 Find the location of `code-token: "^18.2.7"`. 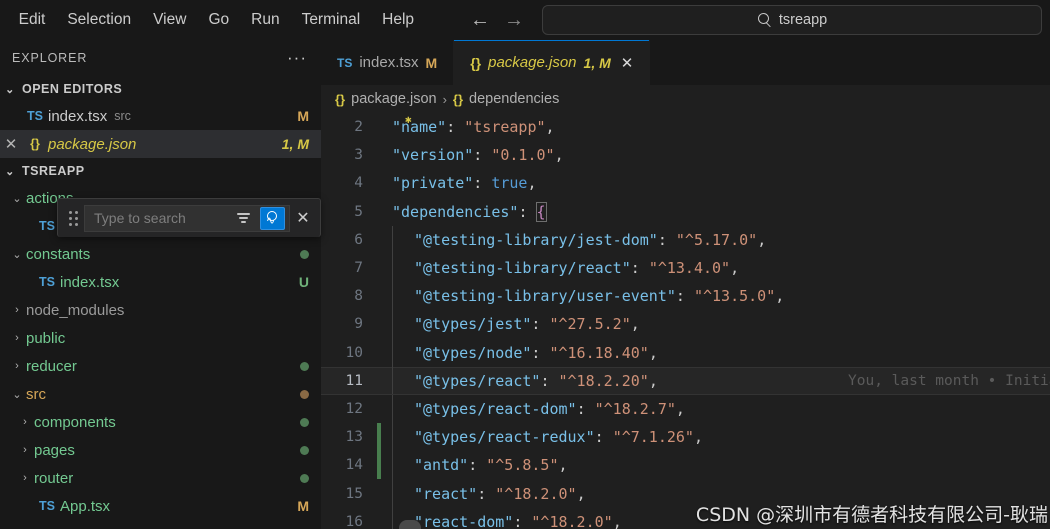

code-token: "^18.2.7" is located at coordinates (635, 408).